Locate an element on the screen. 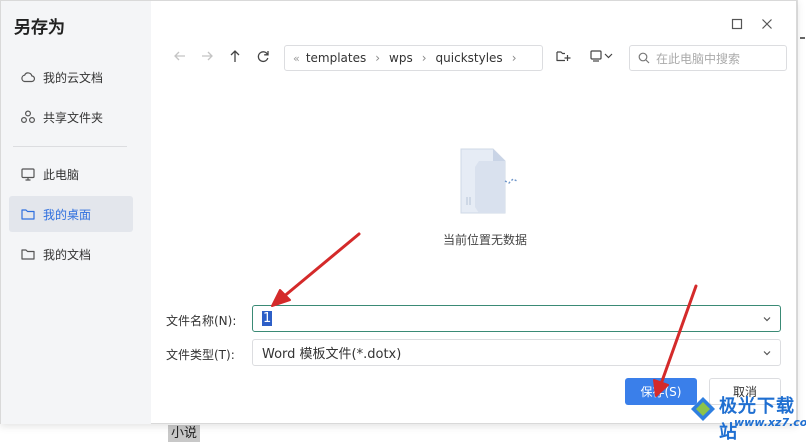 The width and height of the screenshot is (806, 443). up-button is located at coordinates (235, 58).